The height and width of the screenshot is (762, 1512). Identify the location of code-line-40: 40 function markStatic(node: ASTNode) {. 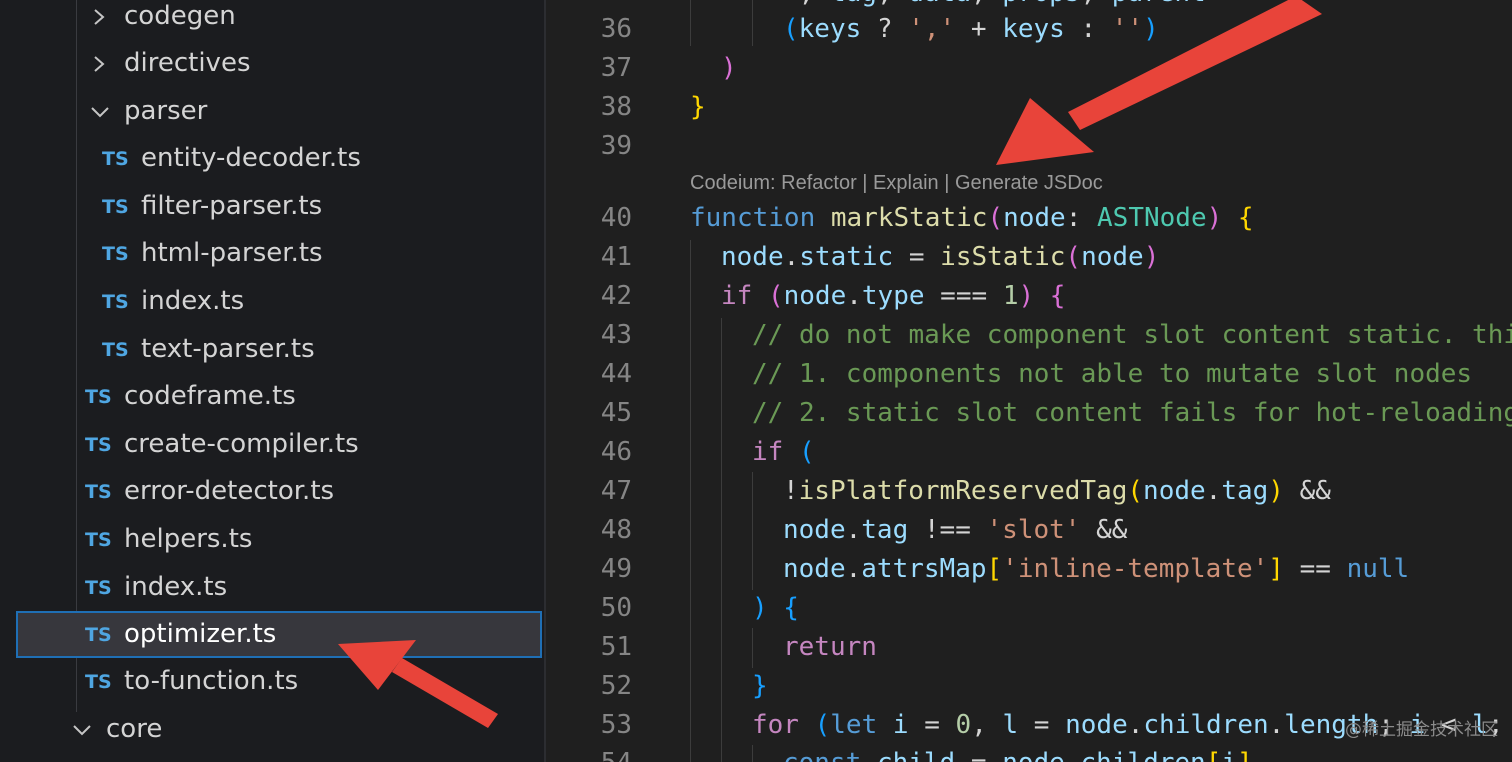
(1029, 216).